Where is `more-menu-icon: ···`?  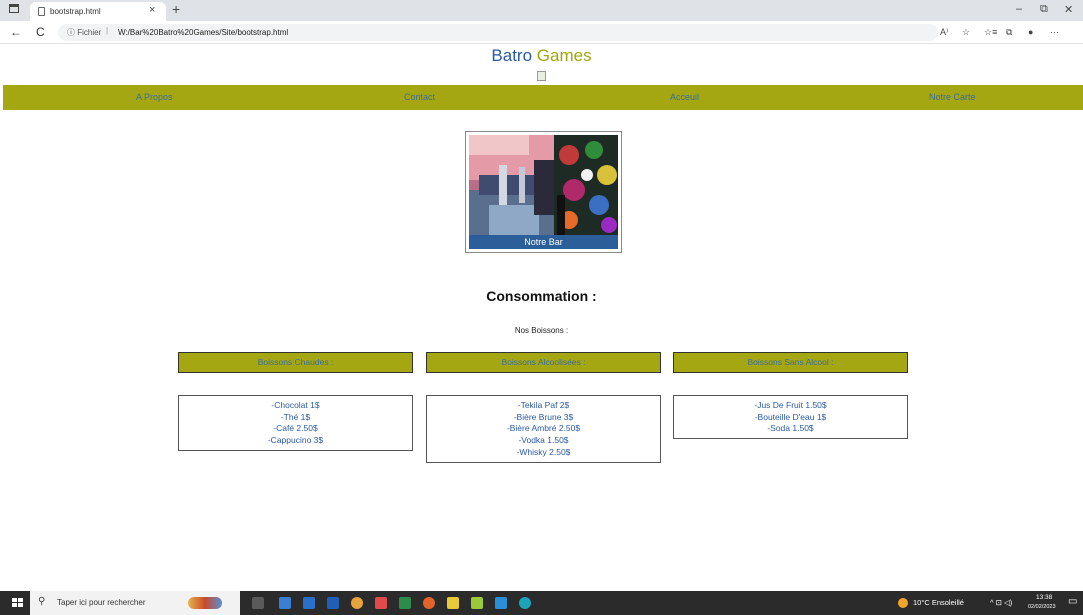 more-menu-icon: ··· is located at coordinates (1054, 32).